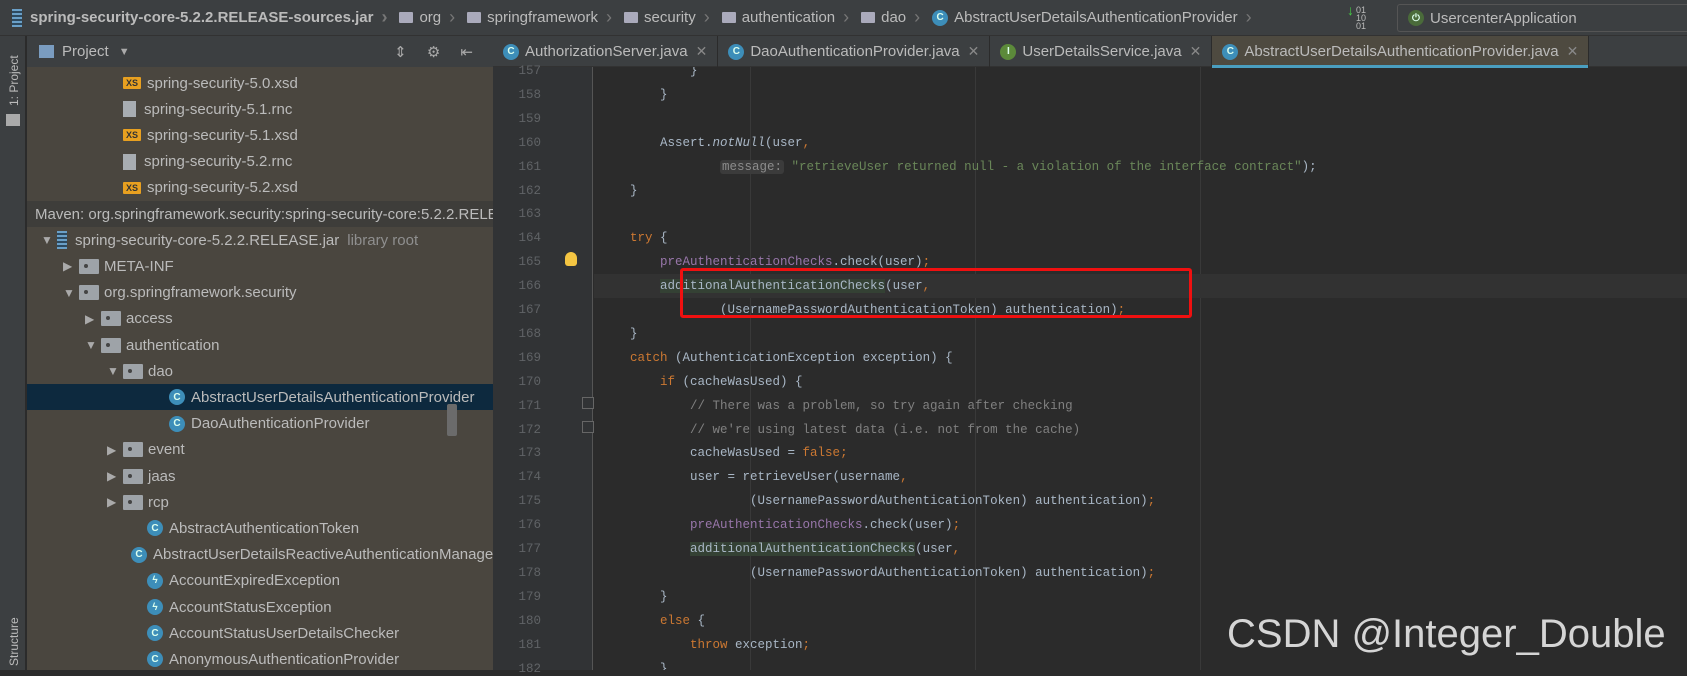  I want to click on code-line: additionalAuthenticationChecks(user,, so click(1140, 549).